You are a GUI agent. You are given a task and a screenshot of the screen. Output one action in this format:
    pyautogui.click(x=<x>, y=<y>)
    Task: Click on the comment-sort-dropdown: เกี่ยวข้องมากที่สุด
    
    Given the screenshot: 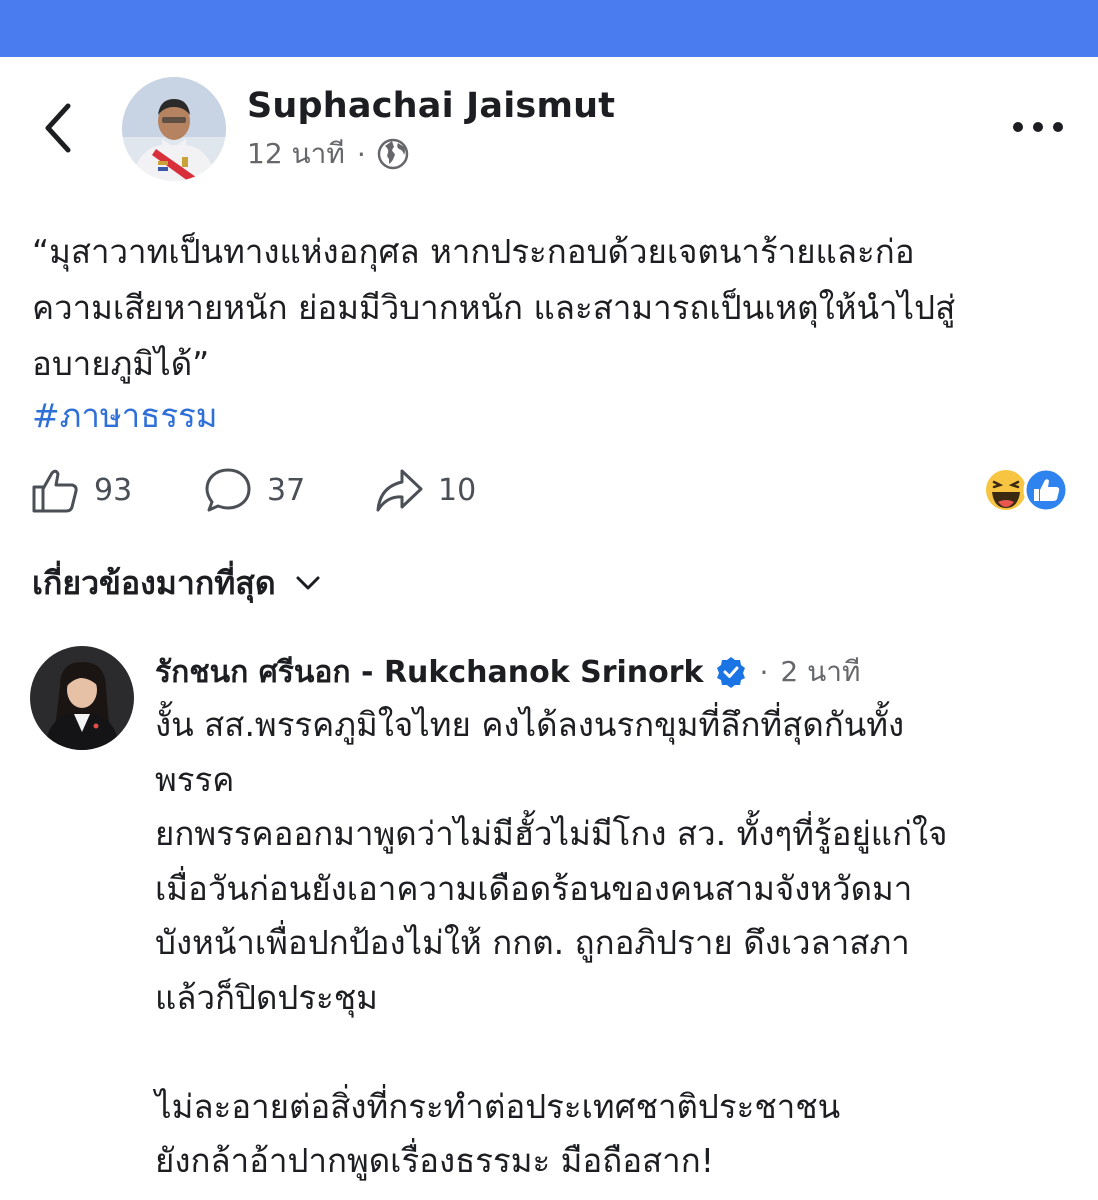 What is the action you would take?
    pyautogui.click(x=179, y=583)
    